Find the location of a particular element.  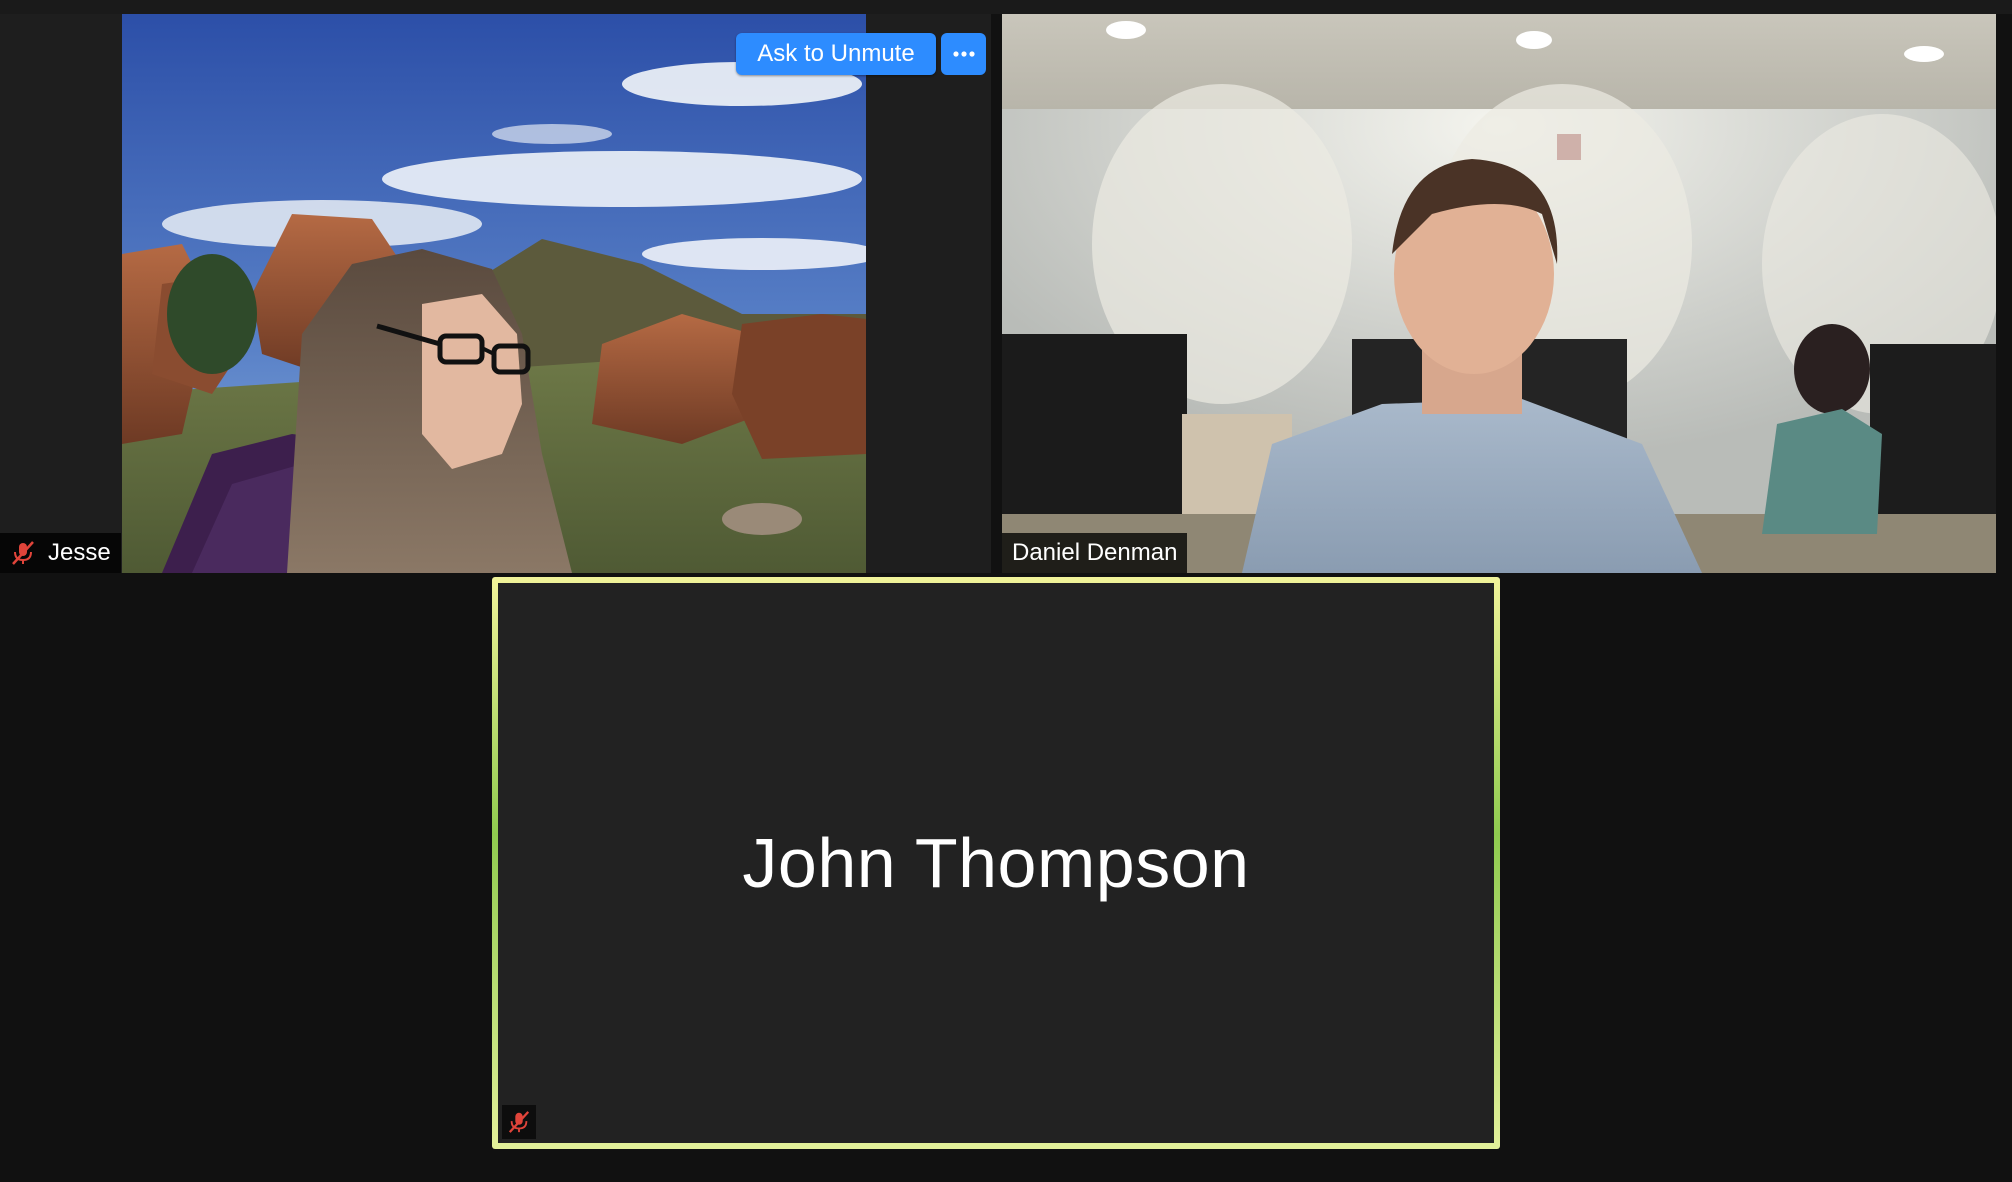

ask-to-unmute-button: Ask to Unmute is located at coordinates (836, 54).